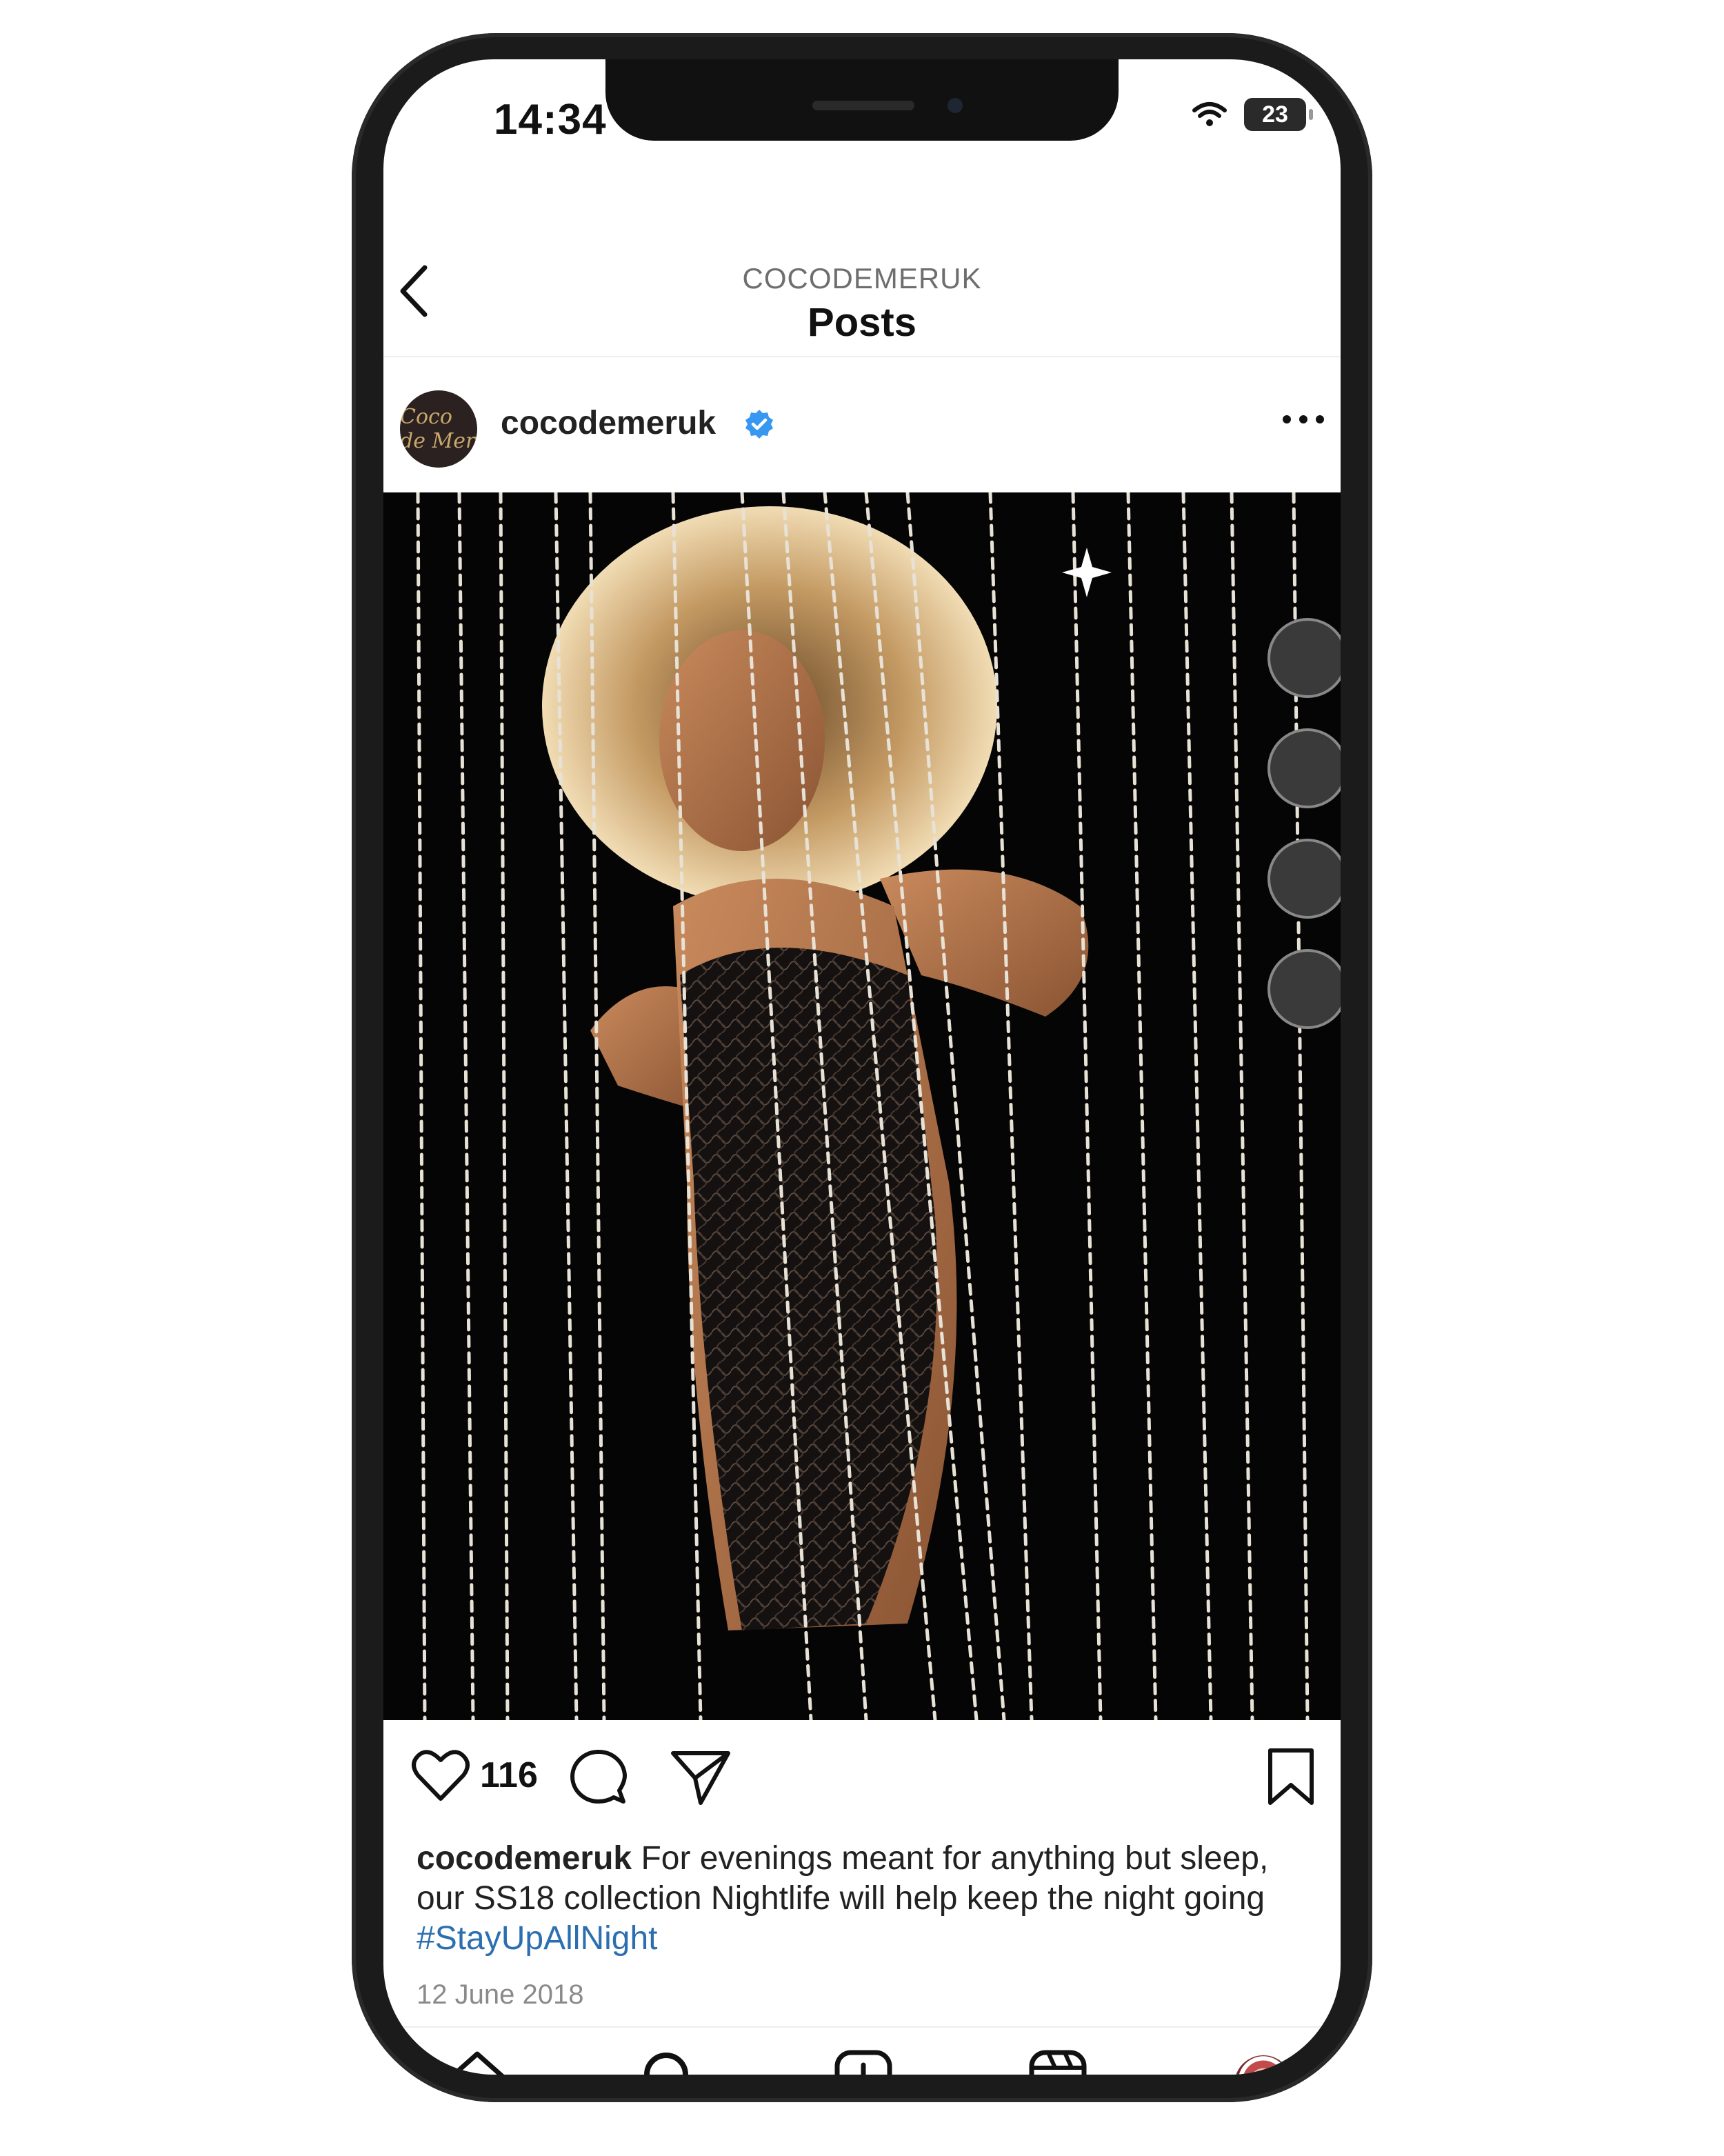 The width and height of the screenshot is (1724, 2156). Describe the element at coordinates (1278, 114) in the screenshot. I see `battery-indicator: 23` at that location.